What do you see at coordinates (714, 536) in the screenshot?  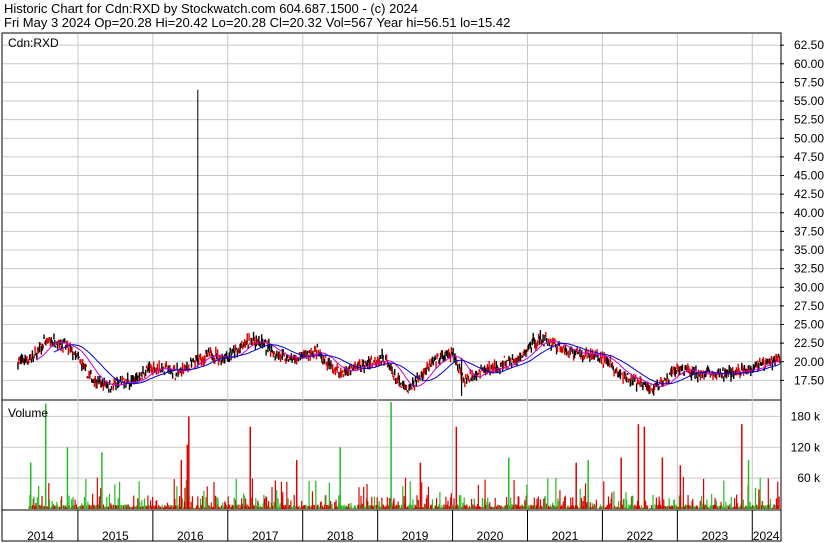 I see `year-label: 2023` at bounding box center [714, 536].